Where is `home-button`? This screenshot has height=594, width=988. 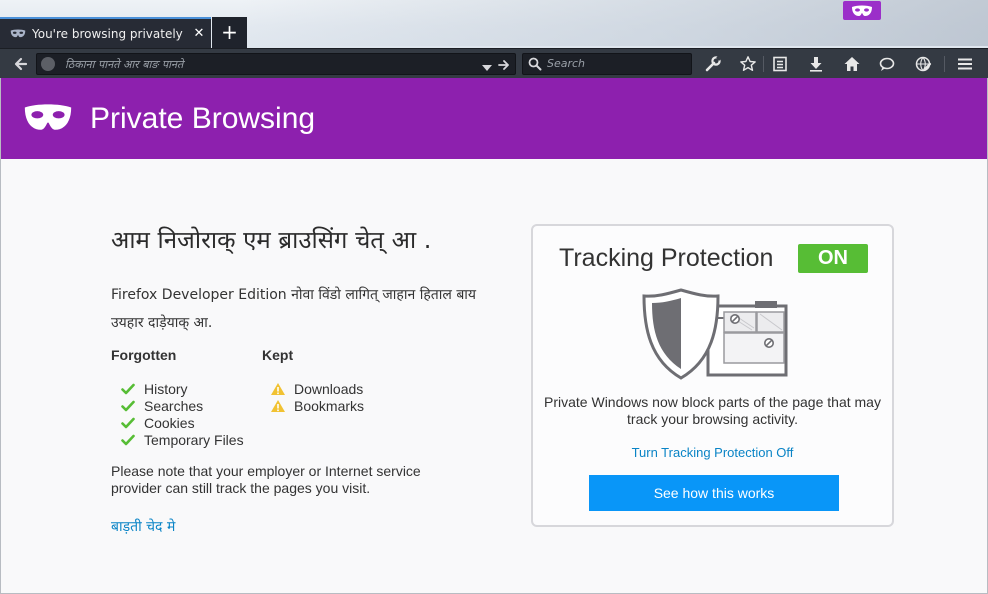 home-button is located at coordinates (852, 64).